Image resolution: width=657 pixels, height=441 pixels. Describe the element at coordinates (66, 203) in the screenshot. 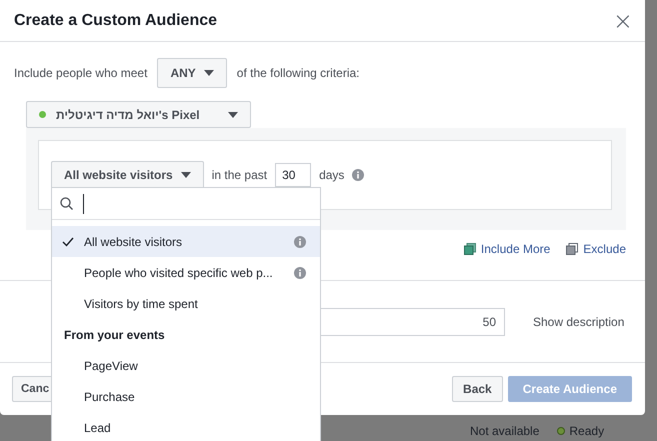

I see `search-icon` at that location.